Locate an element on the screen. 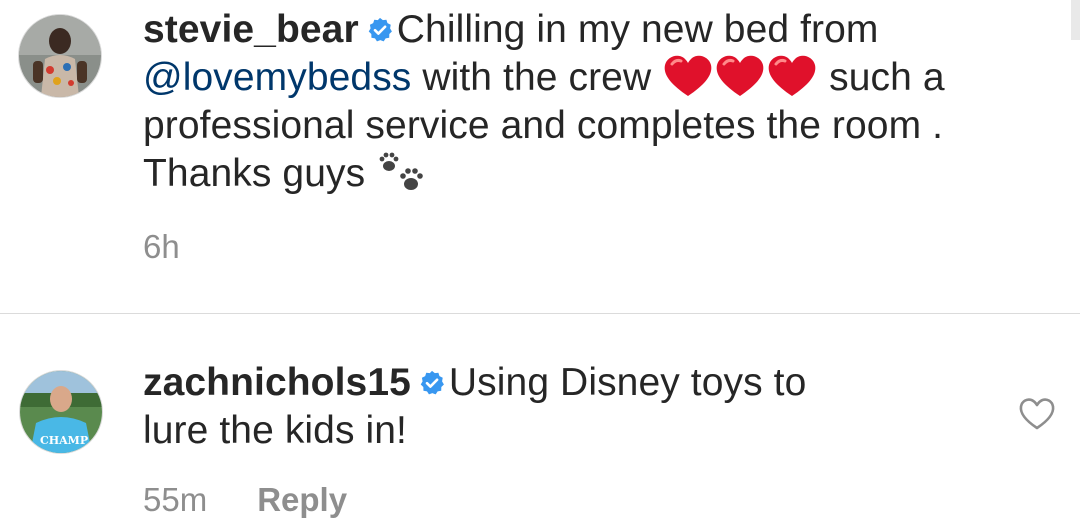 Image resolution: width=1080 pixels, height=525 pixels. username: zachnichols15 is located at coordinates (277, 382).